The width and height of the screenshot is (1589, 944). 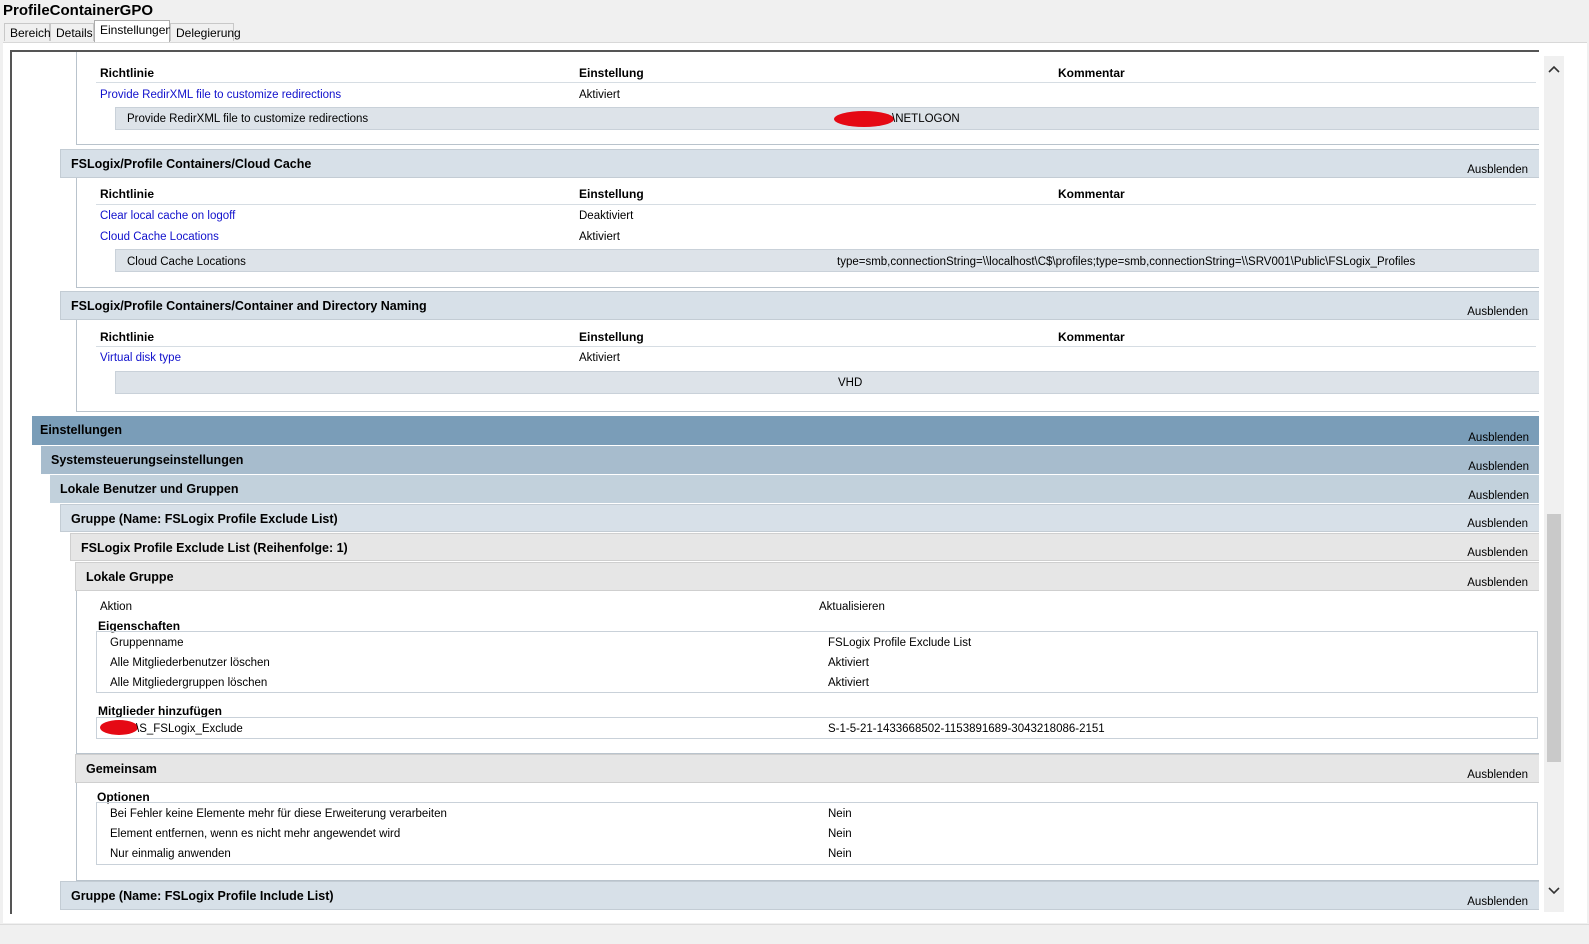 I want to click on policy-link-cloud-cache-locations: Cloud Cache Locations, so click(x=159, y=237).